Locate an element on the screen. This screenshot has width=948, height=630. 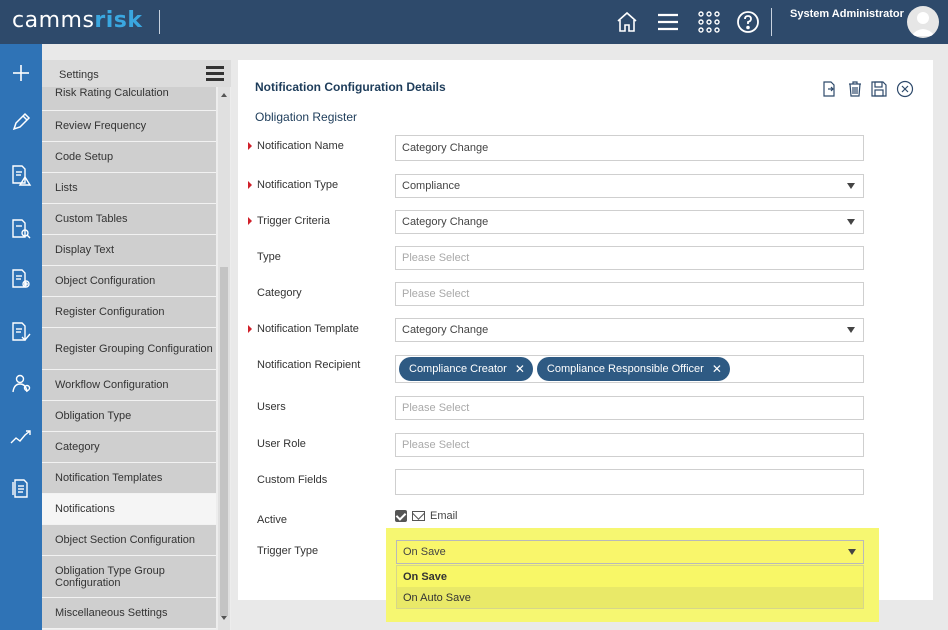
trigger-type-select: On Save is located at coordinates (630, 552).